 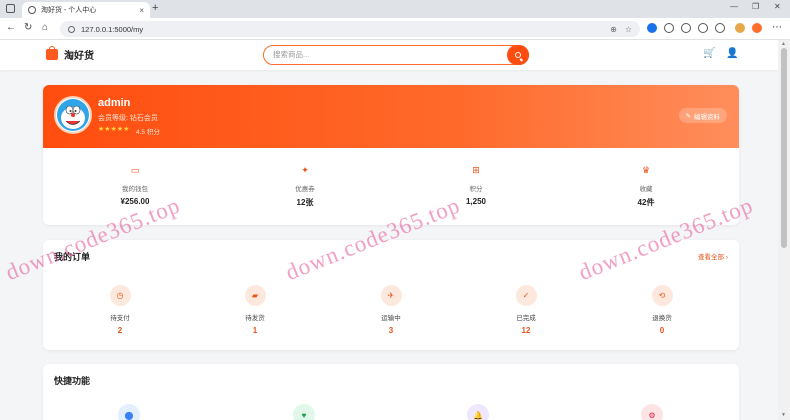 What do you see at coordinates (662, 330) in the screenshot?
I see `order-status-count: 0` at bounding box center [662, 330].